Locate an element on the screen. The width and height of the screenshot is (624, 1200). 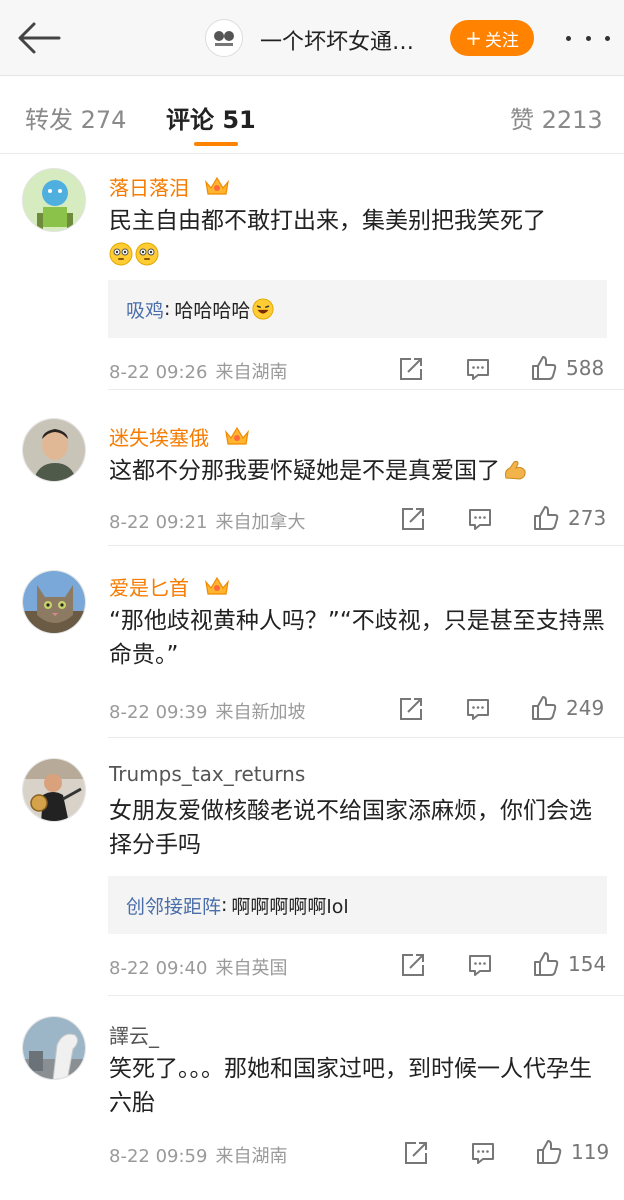
back-button is located at coordinates (39, 38).